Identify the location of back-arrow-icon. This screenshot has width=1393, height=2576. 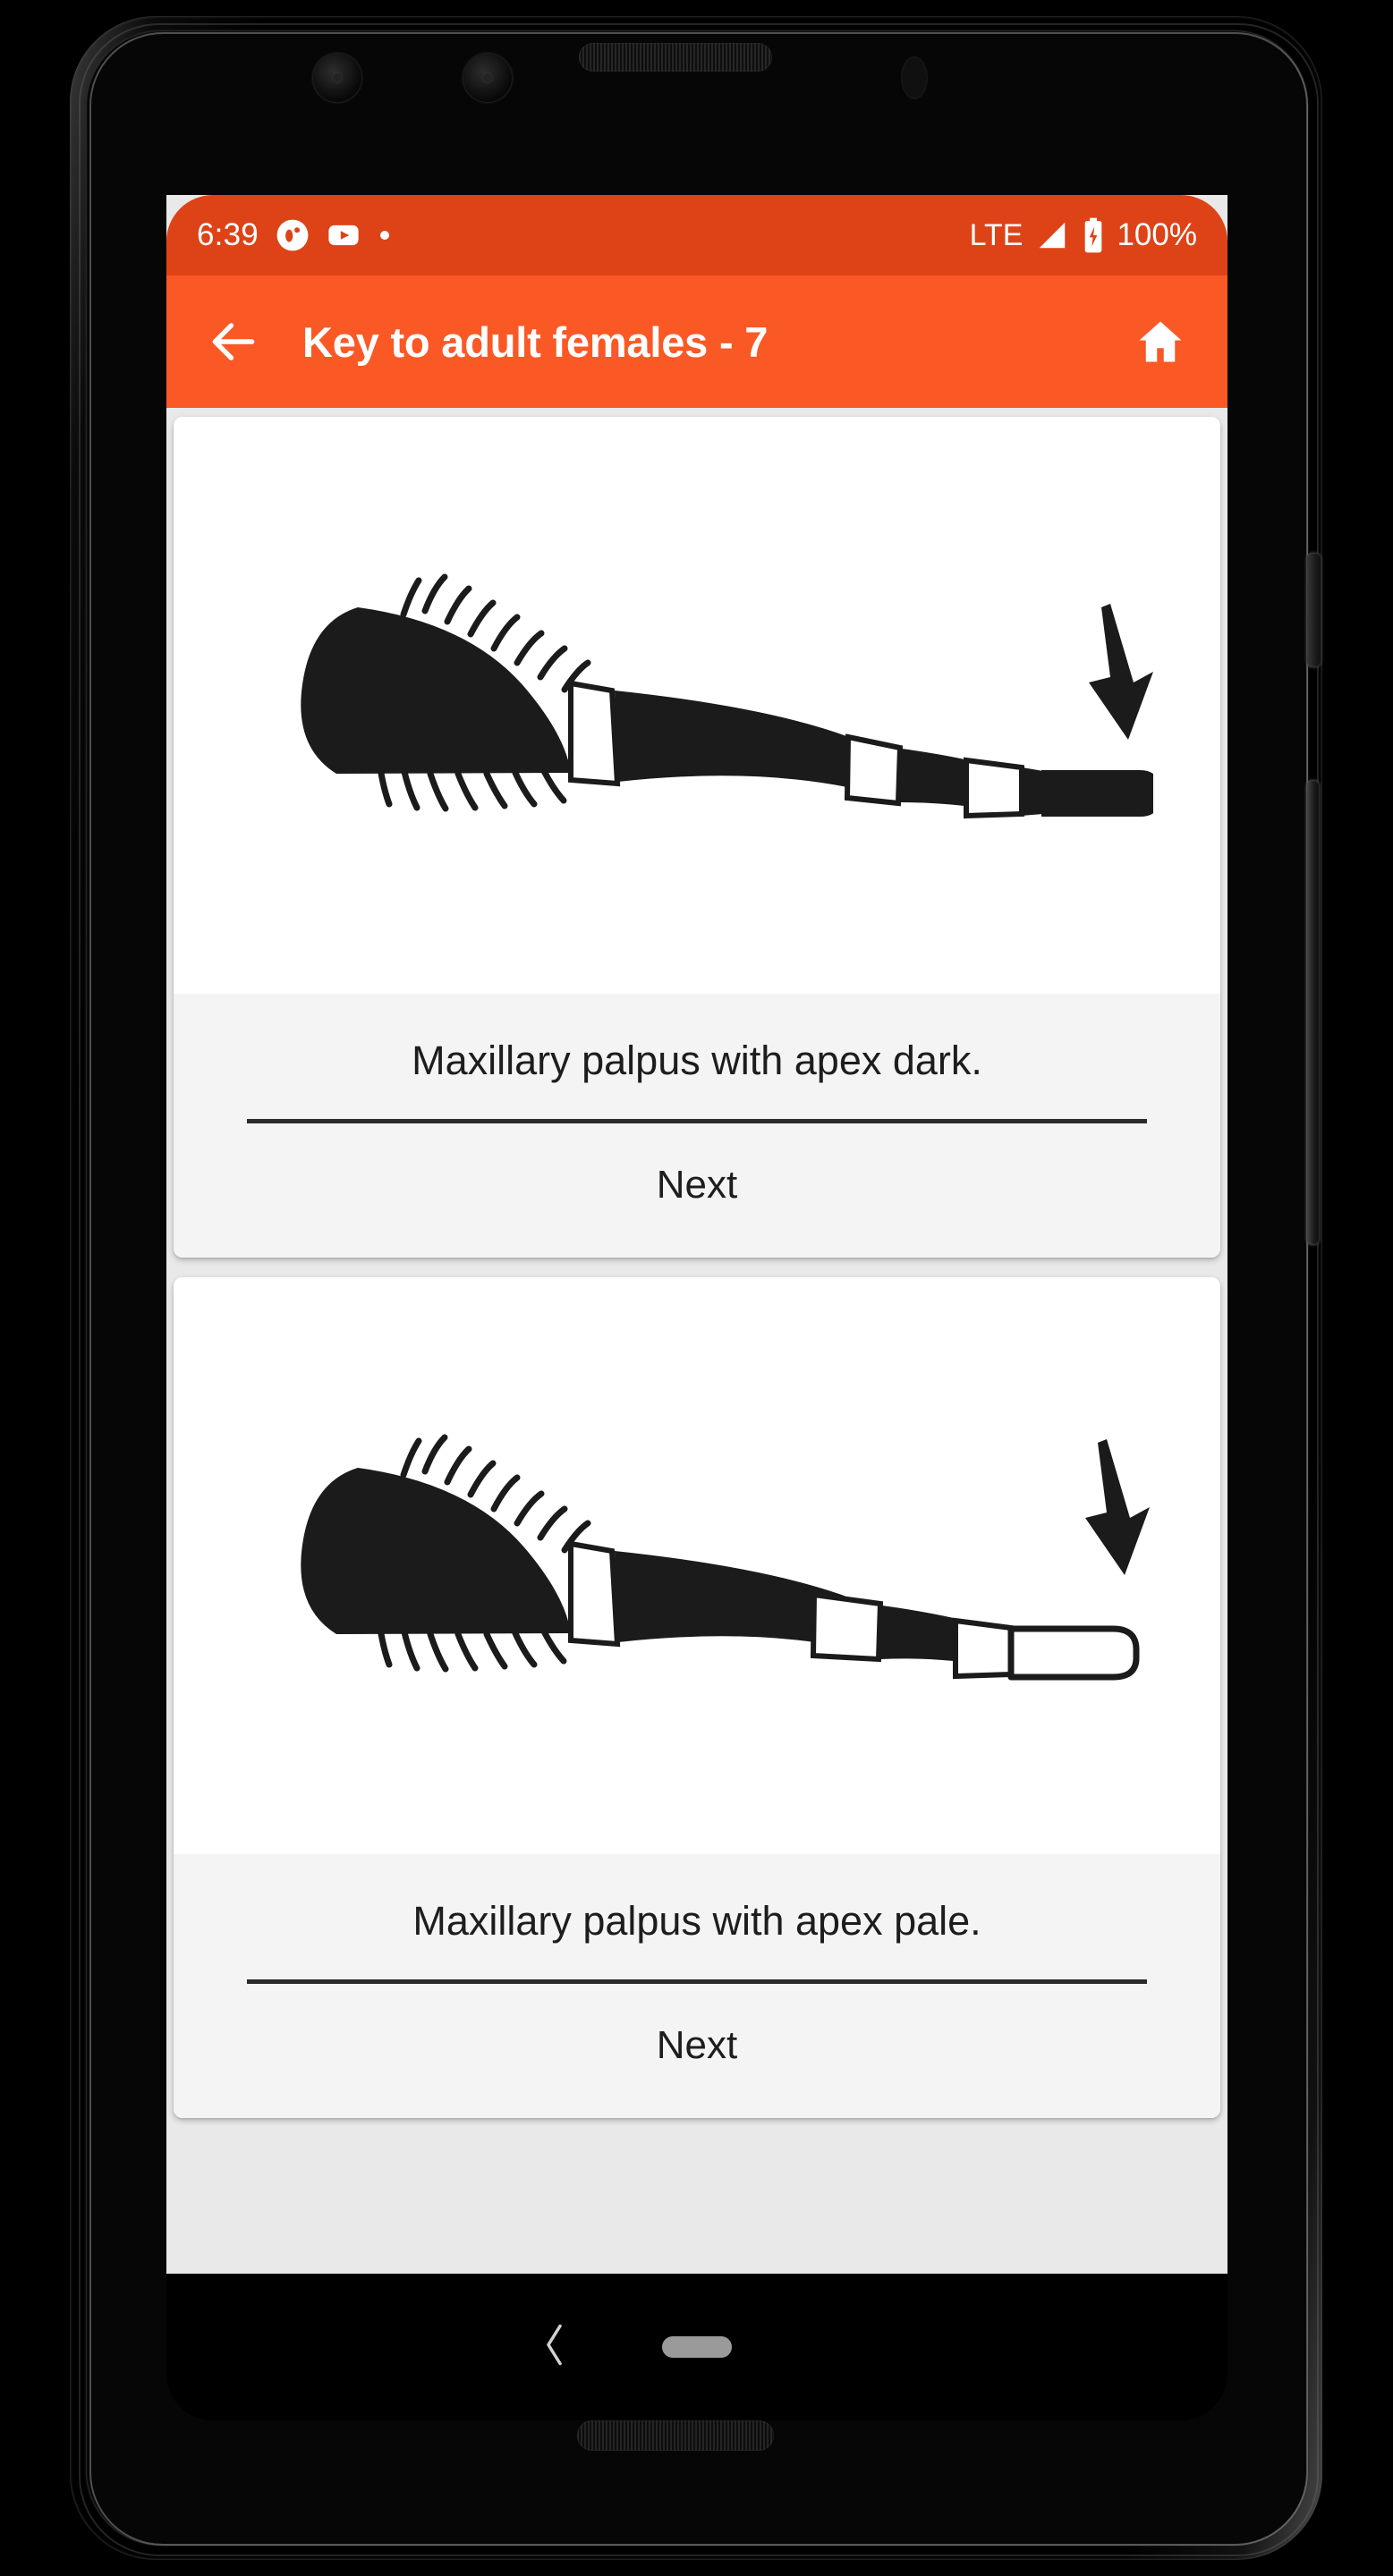
(233, 341).